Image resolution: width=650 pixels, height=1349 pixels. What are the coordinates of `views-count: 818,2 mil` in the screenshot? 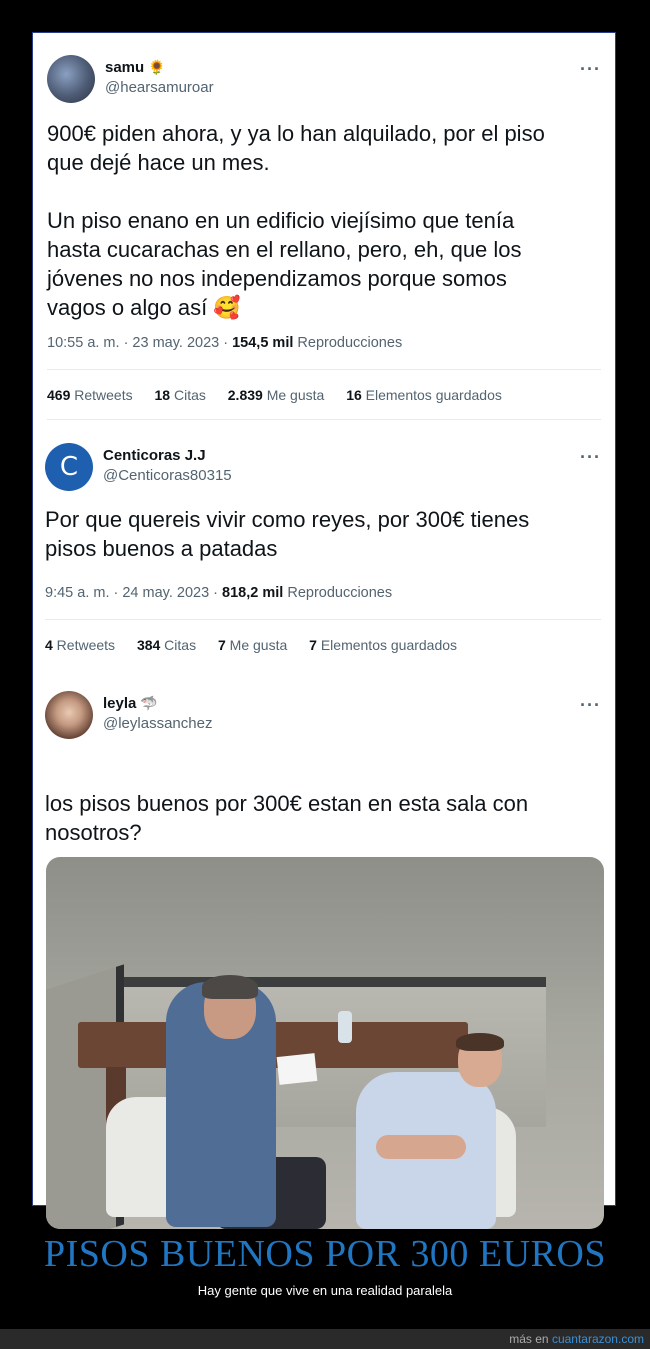 It's located at (253, 593).